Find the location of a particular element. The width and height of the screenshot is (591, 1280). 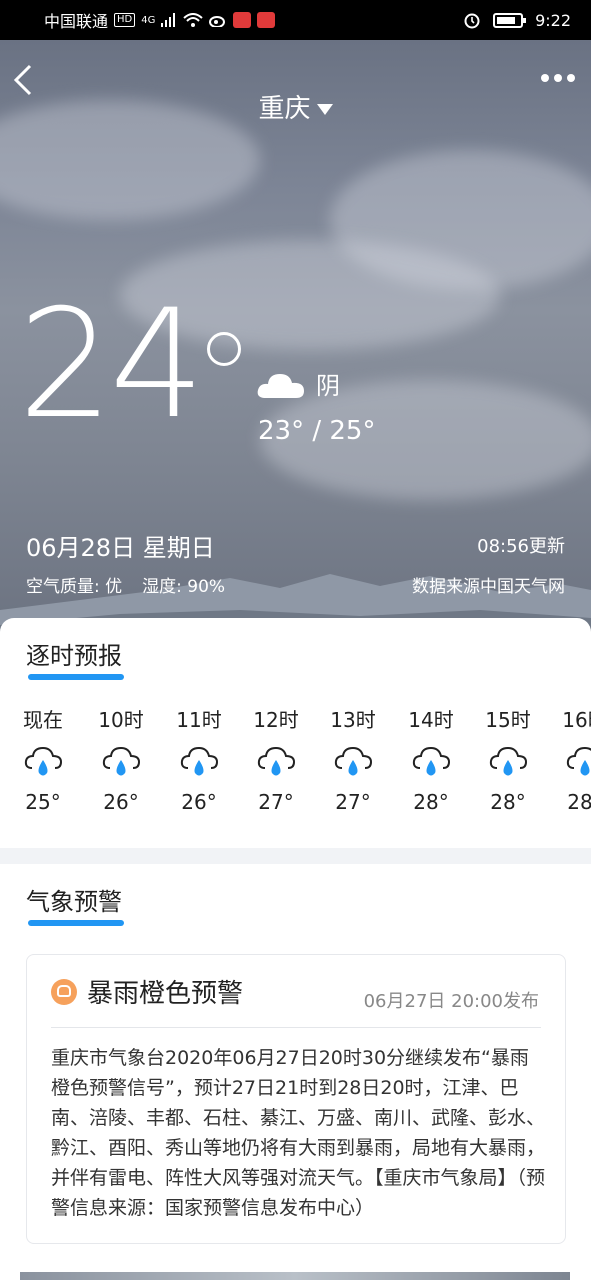

hourly-item: 10时 26° is located at coordinates (121, 759).